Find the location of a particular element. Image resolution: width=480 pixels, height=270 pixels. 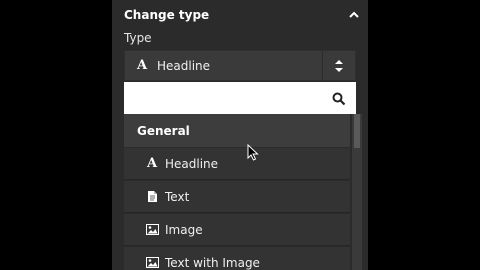

panel-title: Change type is located at coordinates (167, 15).